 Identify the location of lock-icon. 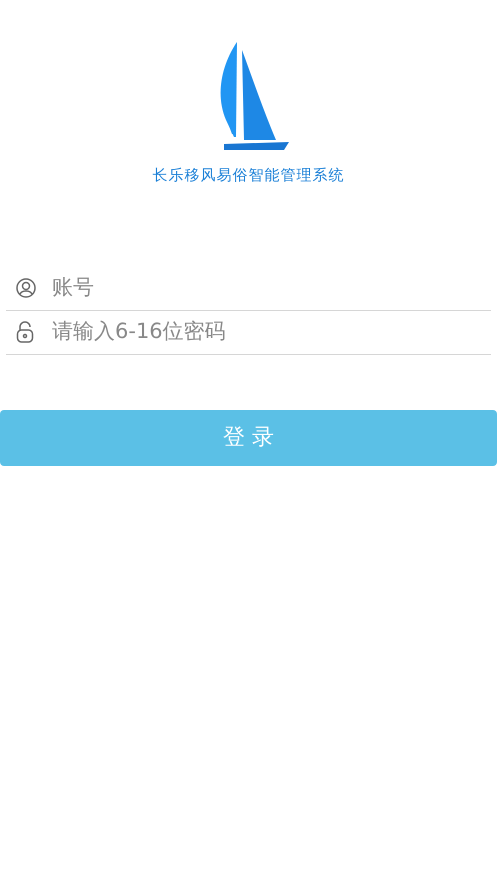
(25, 332).